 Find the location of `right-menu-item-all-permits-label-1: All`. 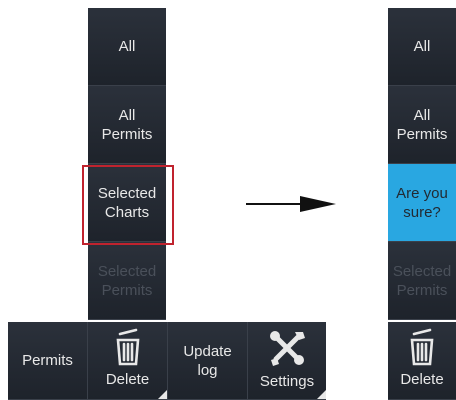

right-menu-item-all-permits-label-1: All is located at coordinates (422, 115).